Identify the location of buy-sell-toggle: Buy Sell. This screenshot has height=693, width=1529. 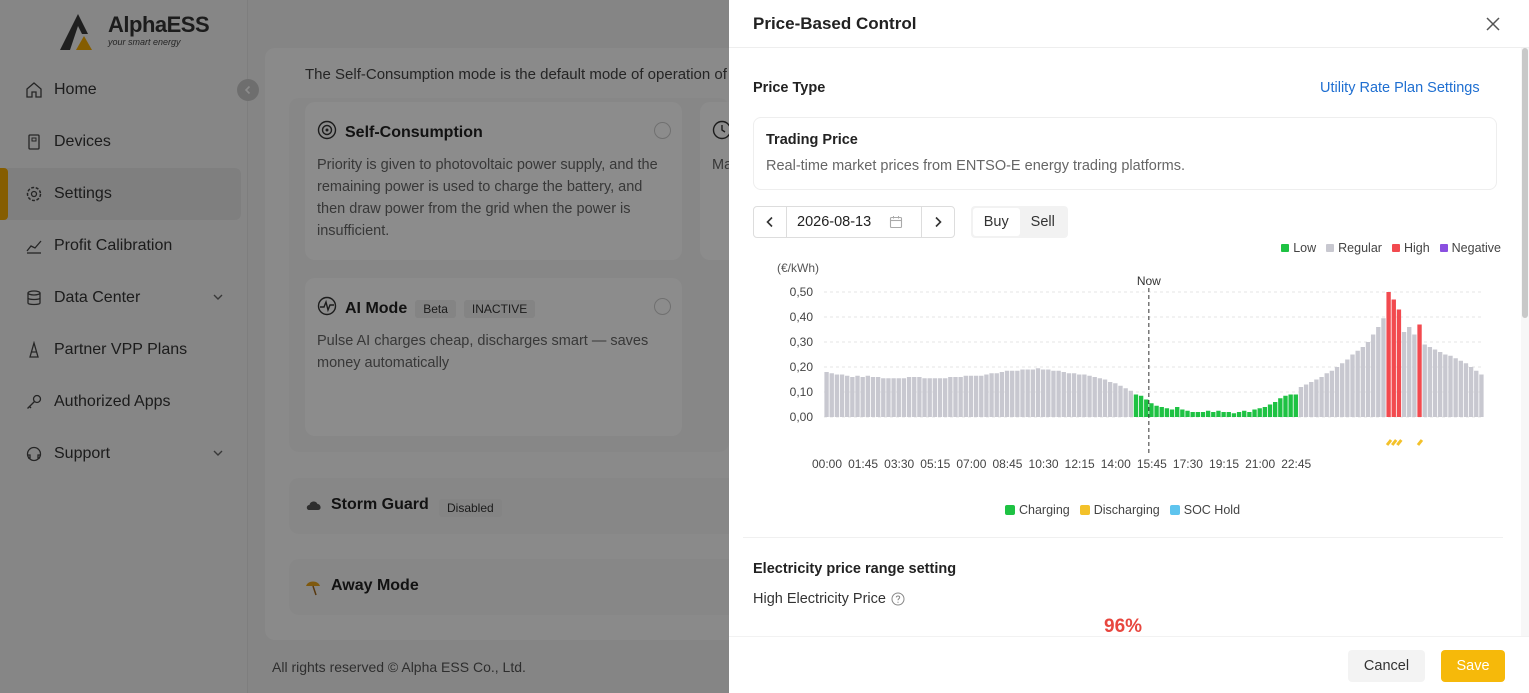
(1019, 222).